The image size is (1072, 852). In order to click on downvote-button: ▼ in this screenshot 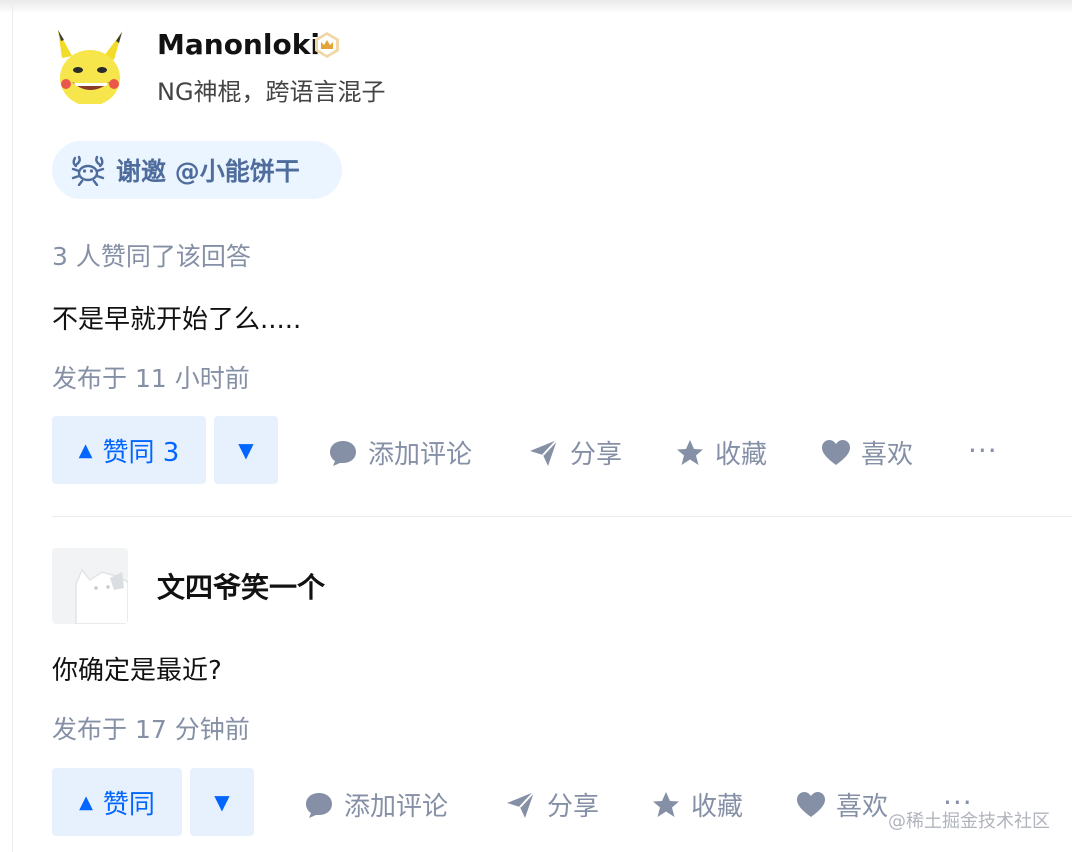, I will do `click(246, 450)`.